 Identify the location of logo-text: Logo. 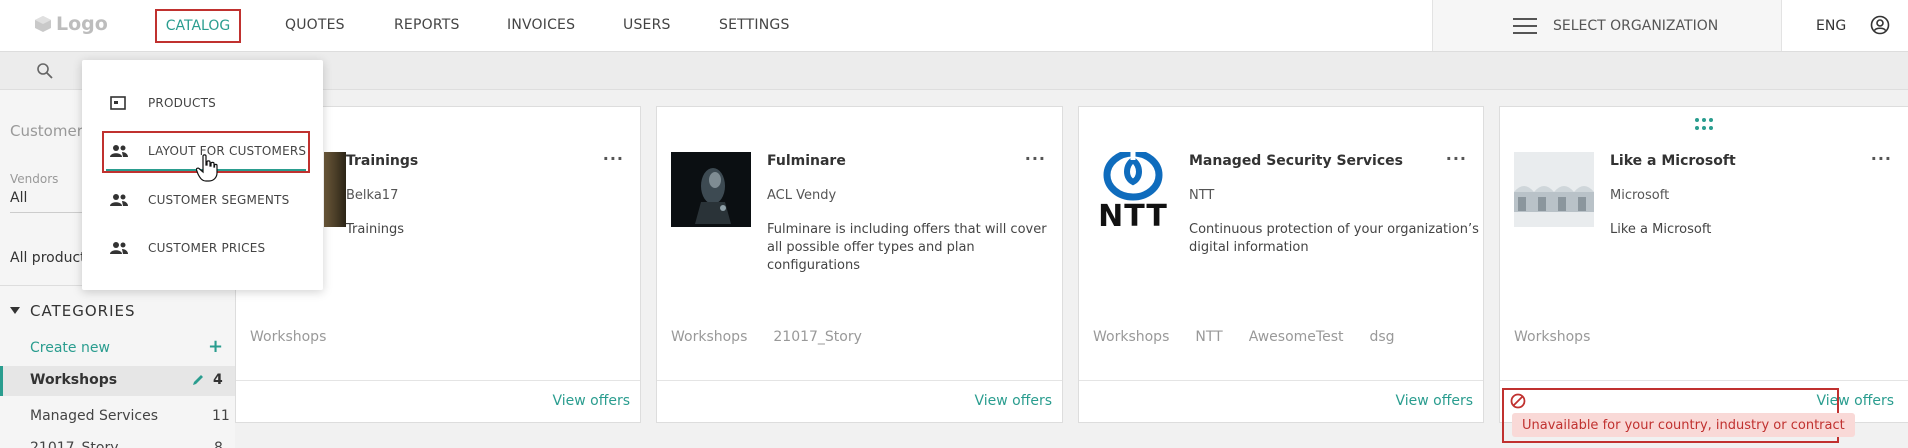
(82, 24).